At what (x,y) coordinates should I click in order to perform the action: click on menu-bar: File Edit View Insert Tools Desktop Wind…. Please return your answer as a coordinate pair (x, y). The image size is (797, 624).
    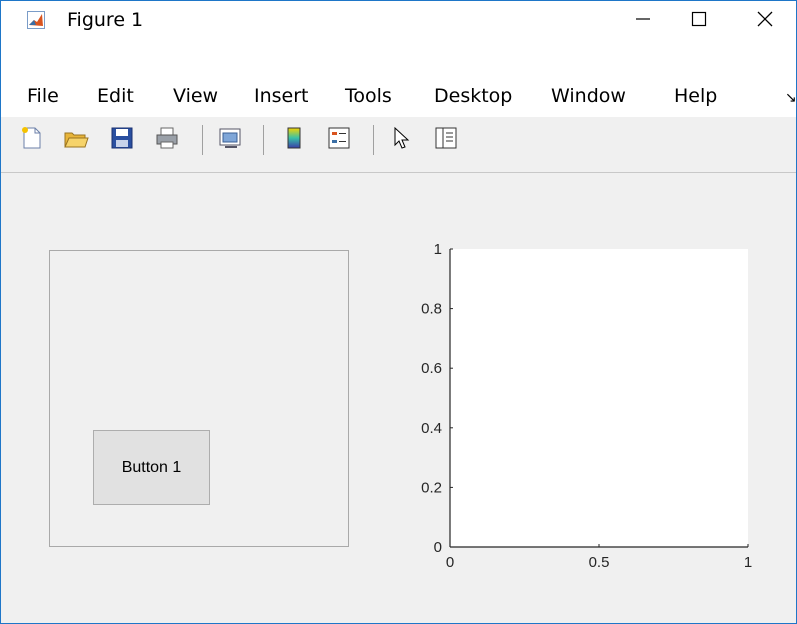
    Looking at the image, I should click on (398, 77).